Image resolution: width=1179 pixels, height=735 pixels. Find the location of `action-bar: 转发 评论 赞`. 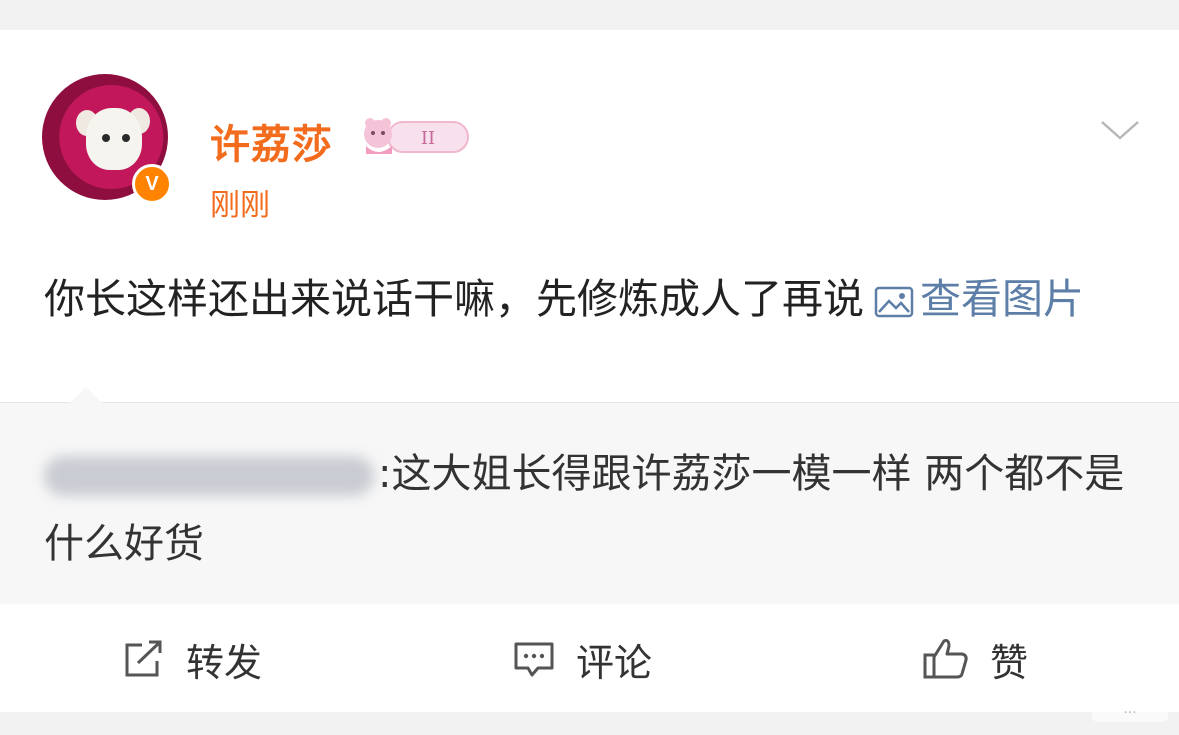

action-bar: 转发 评论 赞 is located at coordinates (589, 658).